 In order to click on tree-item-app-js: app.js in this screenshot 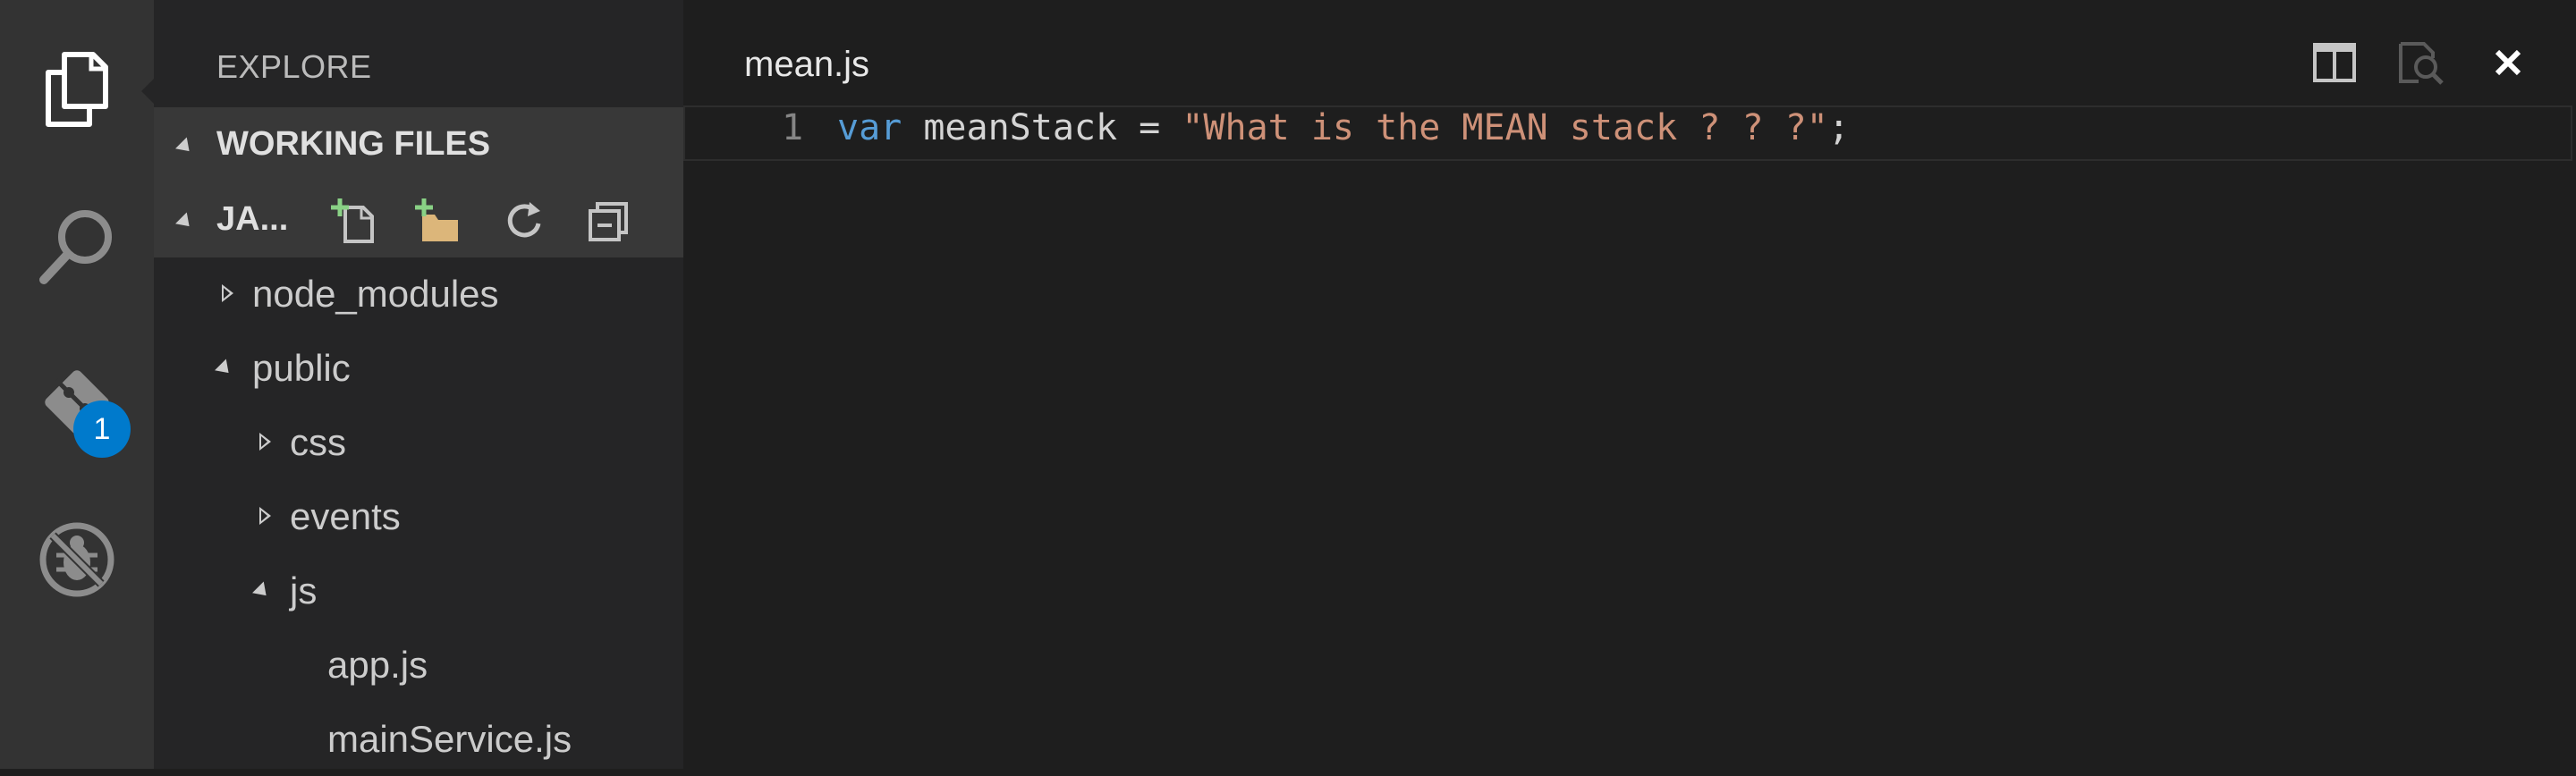, I will do `click(418, 665)`.